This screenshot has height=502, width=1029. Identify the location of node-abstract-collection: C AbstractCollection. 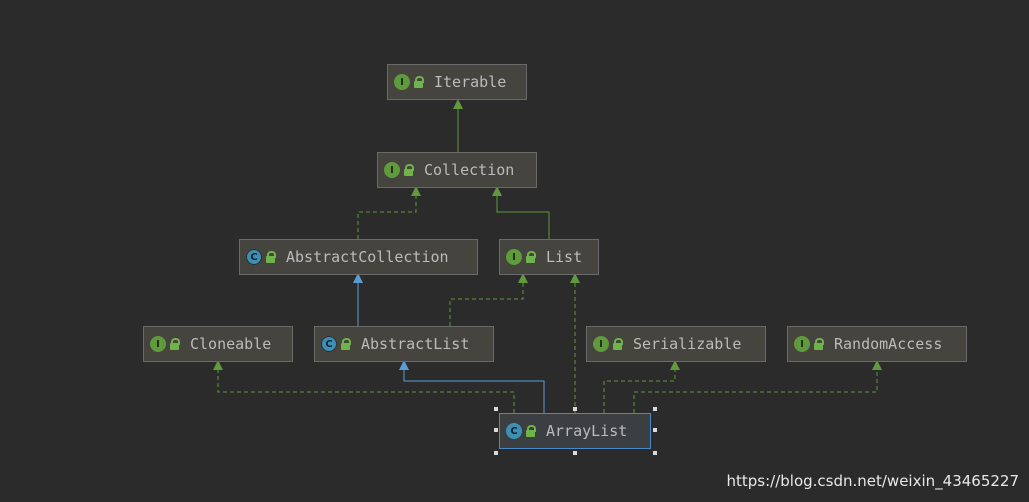
(358, 257).